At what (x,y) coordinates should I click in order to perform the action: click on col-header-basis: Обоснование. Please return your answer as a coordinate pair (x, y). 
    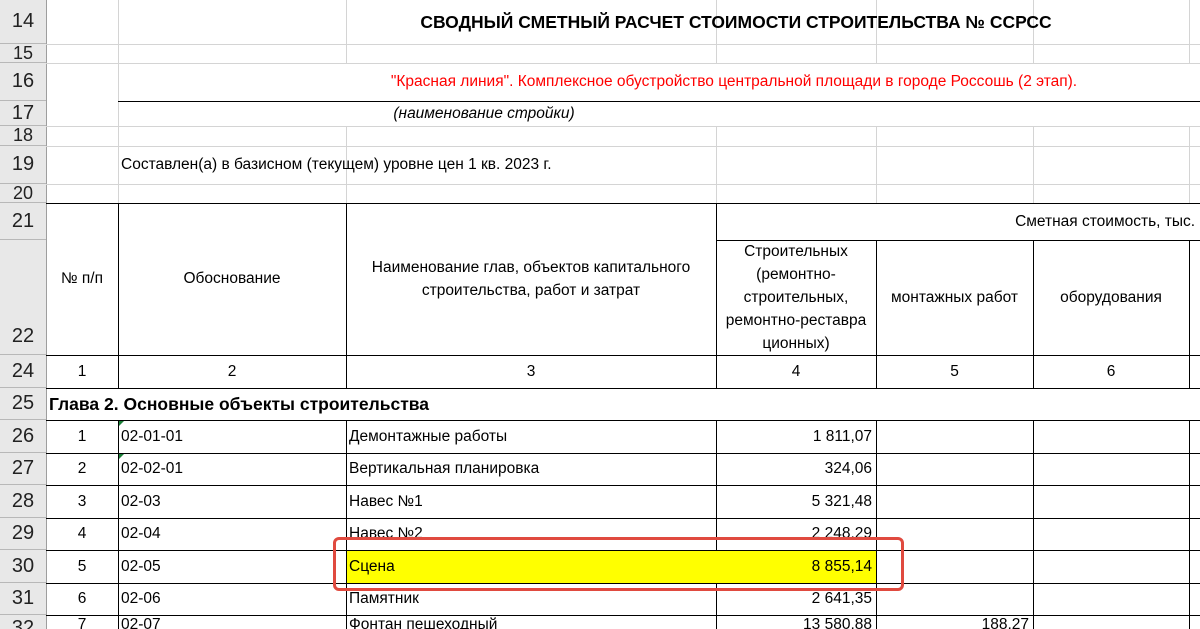
    Looking at the image, I should click on (232, 279).